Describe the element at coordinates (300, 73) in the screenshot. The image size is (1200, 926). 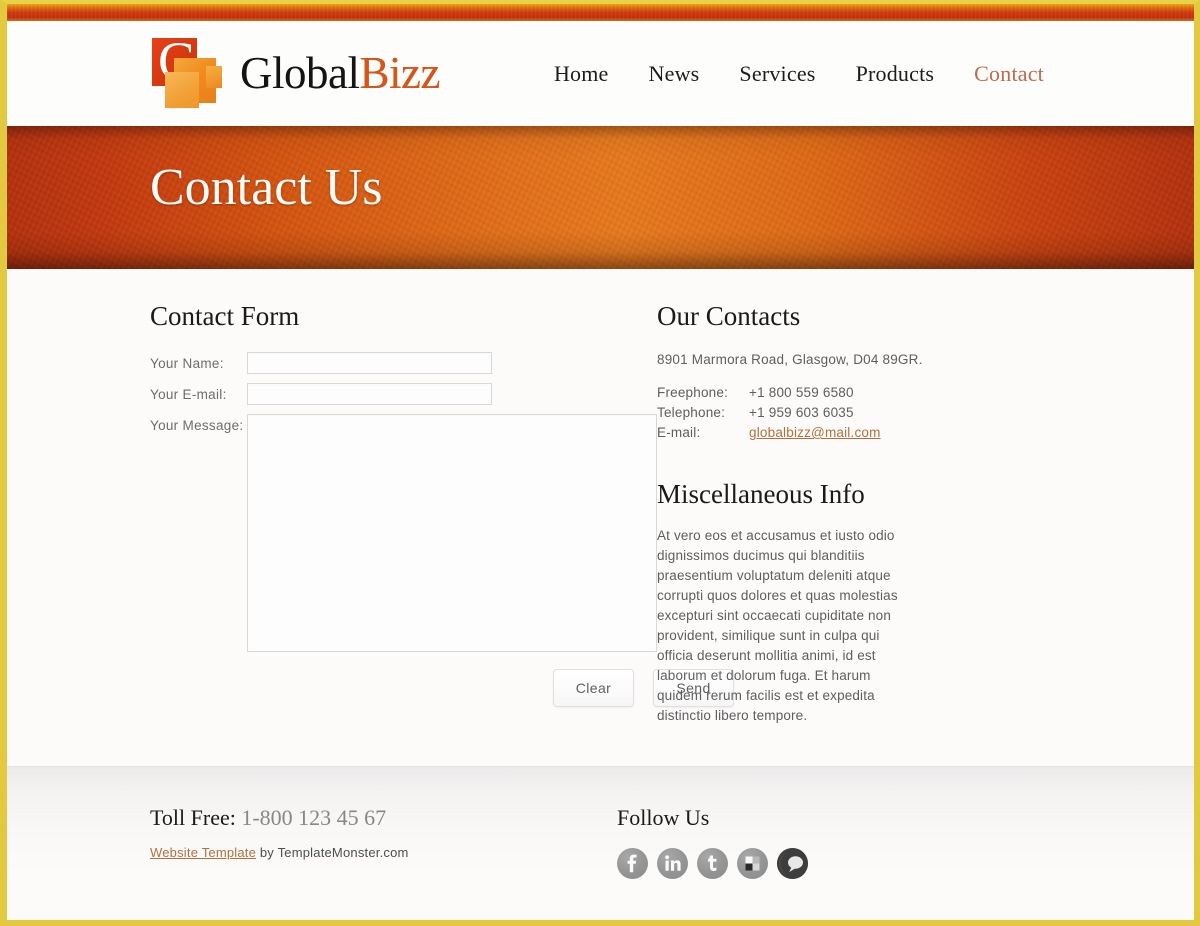
I see `logo-word-global: Global` at that location.